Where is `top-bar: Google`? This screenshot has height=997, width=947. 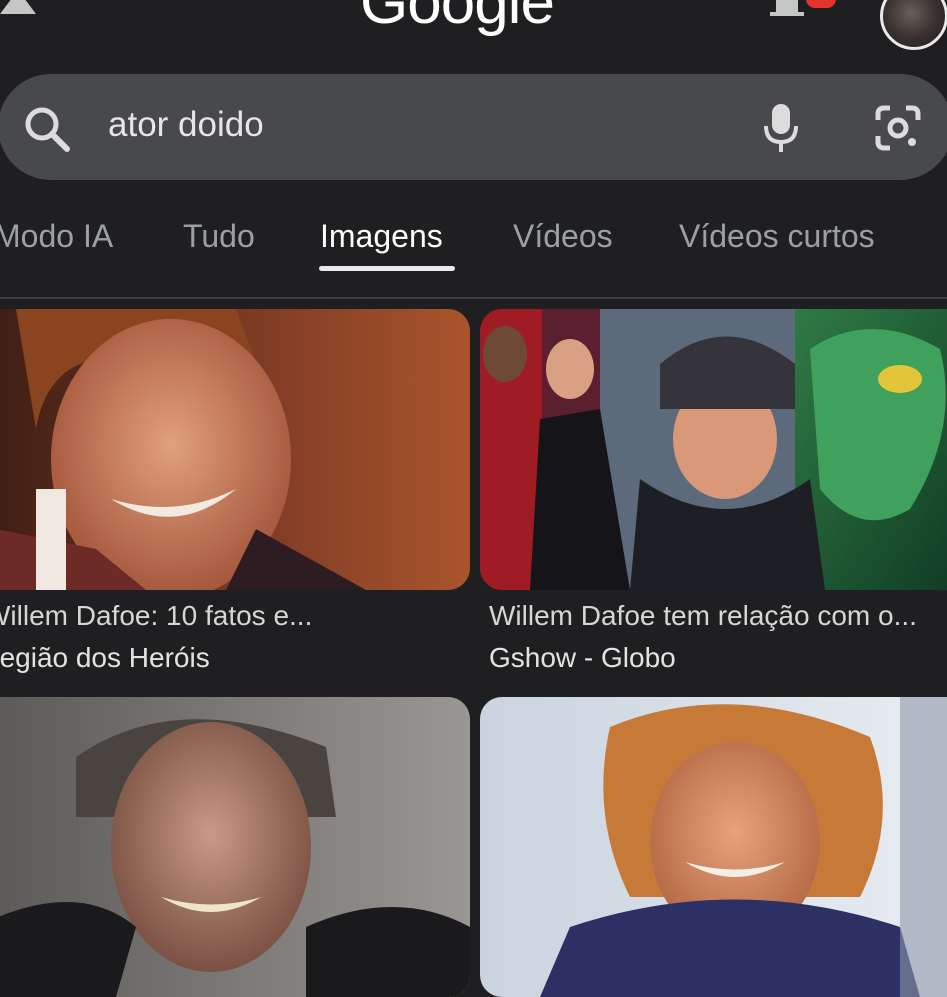
top-bar: Google is located at coordinates (473, 30).